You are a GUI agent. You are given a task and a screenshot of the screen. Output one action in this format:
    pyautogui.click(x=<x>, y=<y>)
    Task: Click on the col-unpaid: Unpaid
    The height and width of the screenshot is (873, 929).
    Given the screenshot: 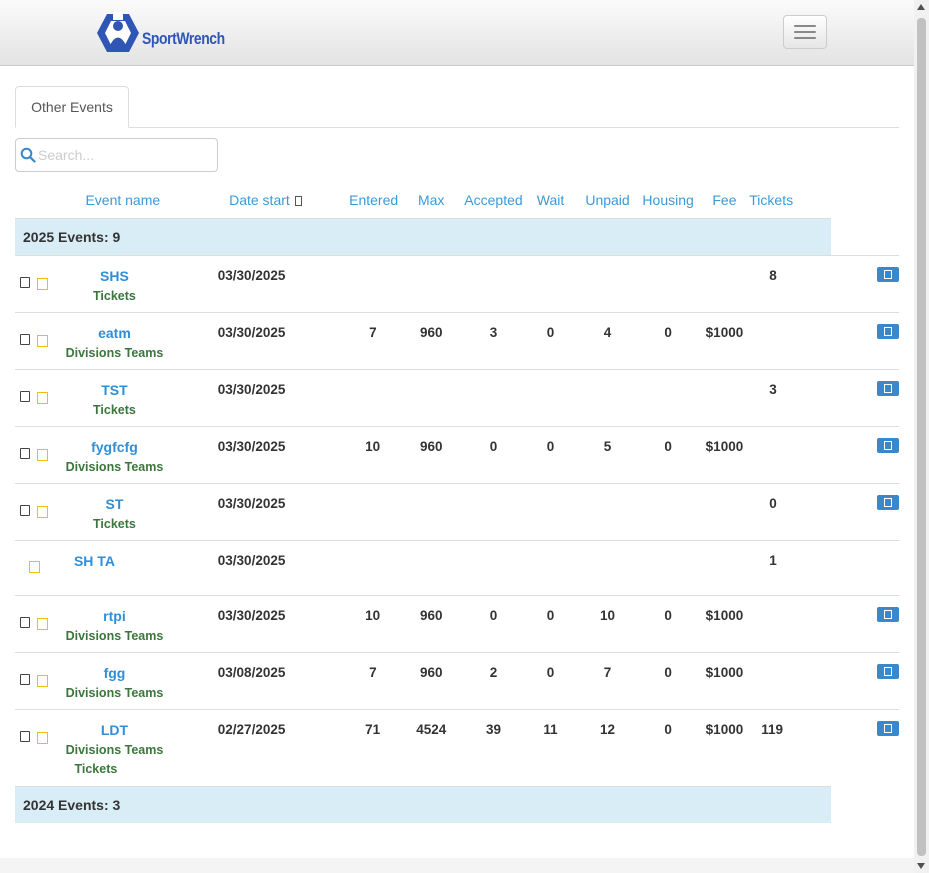 What is the action you would take?
    pyautogui.click(x=607, y=200)
    